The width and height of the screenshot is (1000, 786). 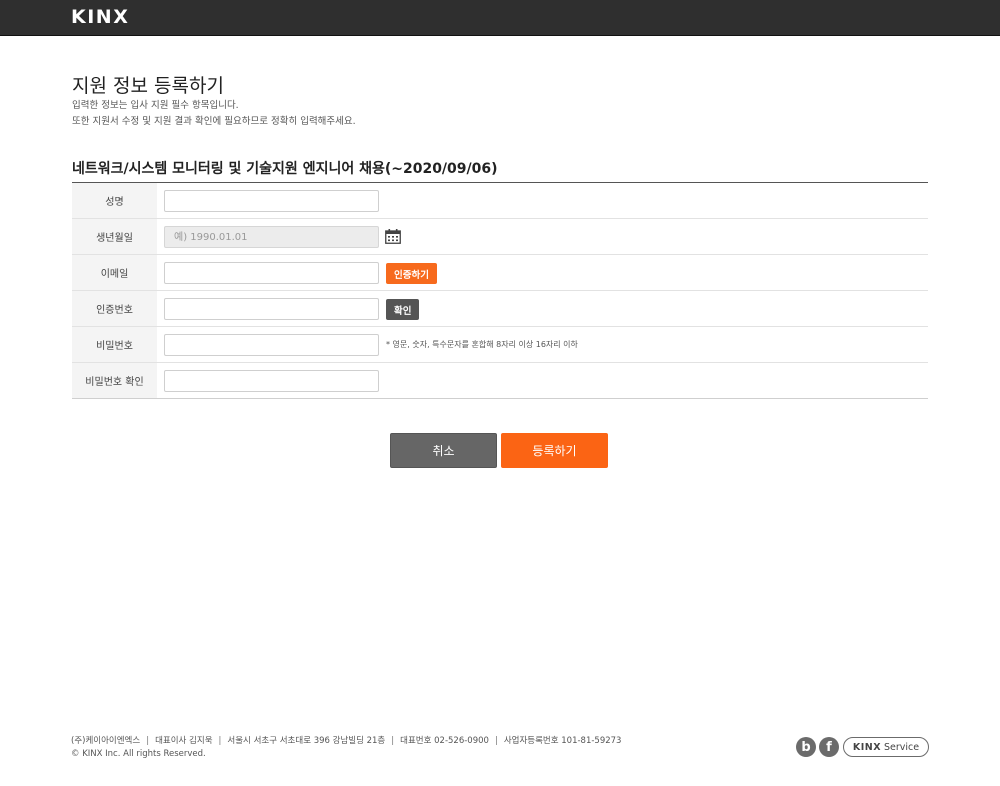 What do you see at coordinates (403, 309) in the screenshot?
I see `confirm-code-button: 확인` at bounding box center [403, 309].